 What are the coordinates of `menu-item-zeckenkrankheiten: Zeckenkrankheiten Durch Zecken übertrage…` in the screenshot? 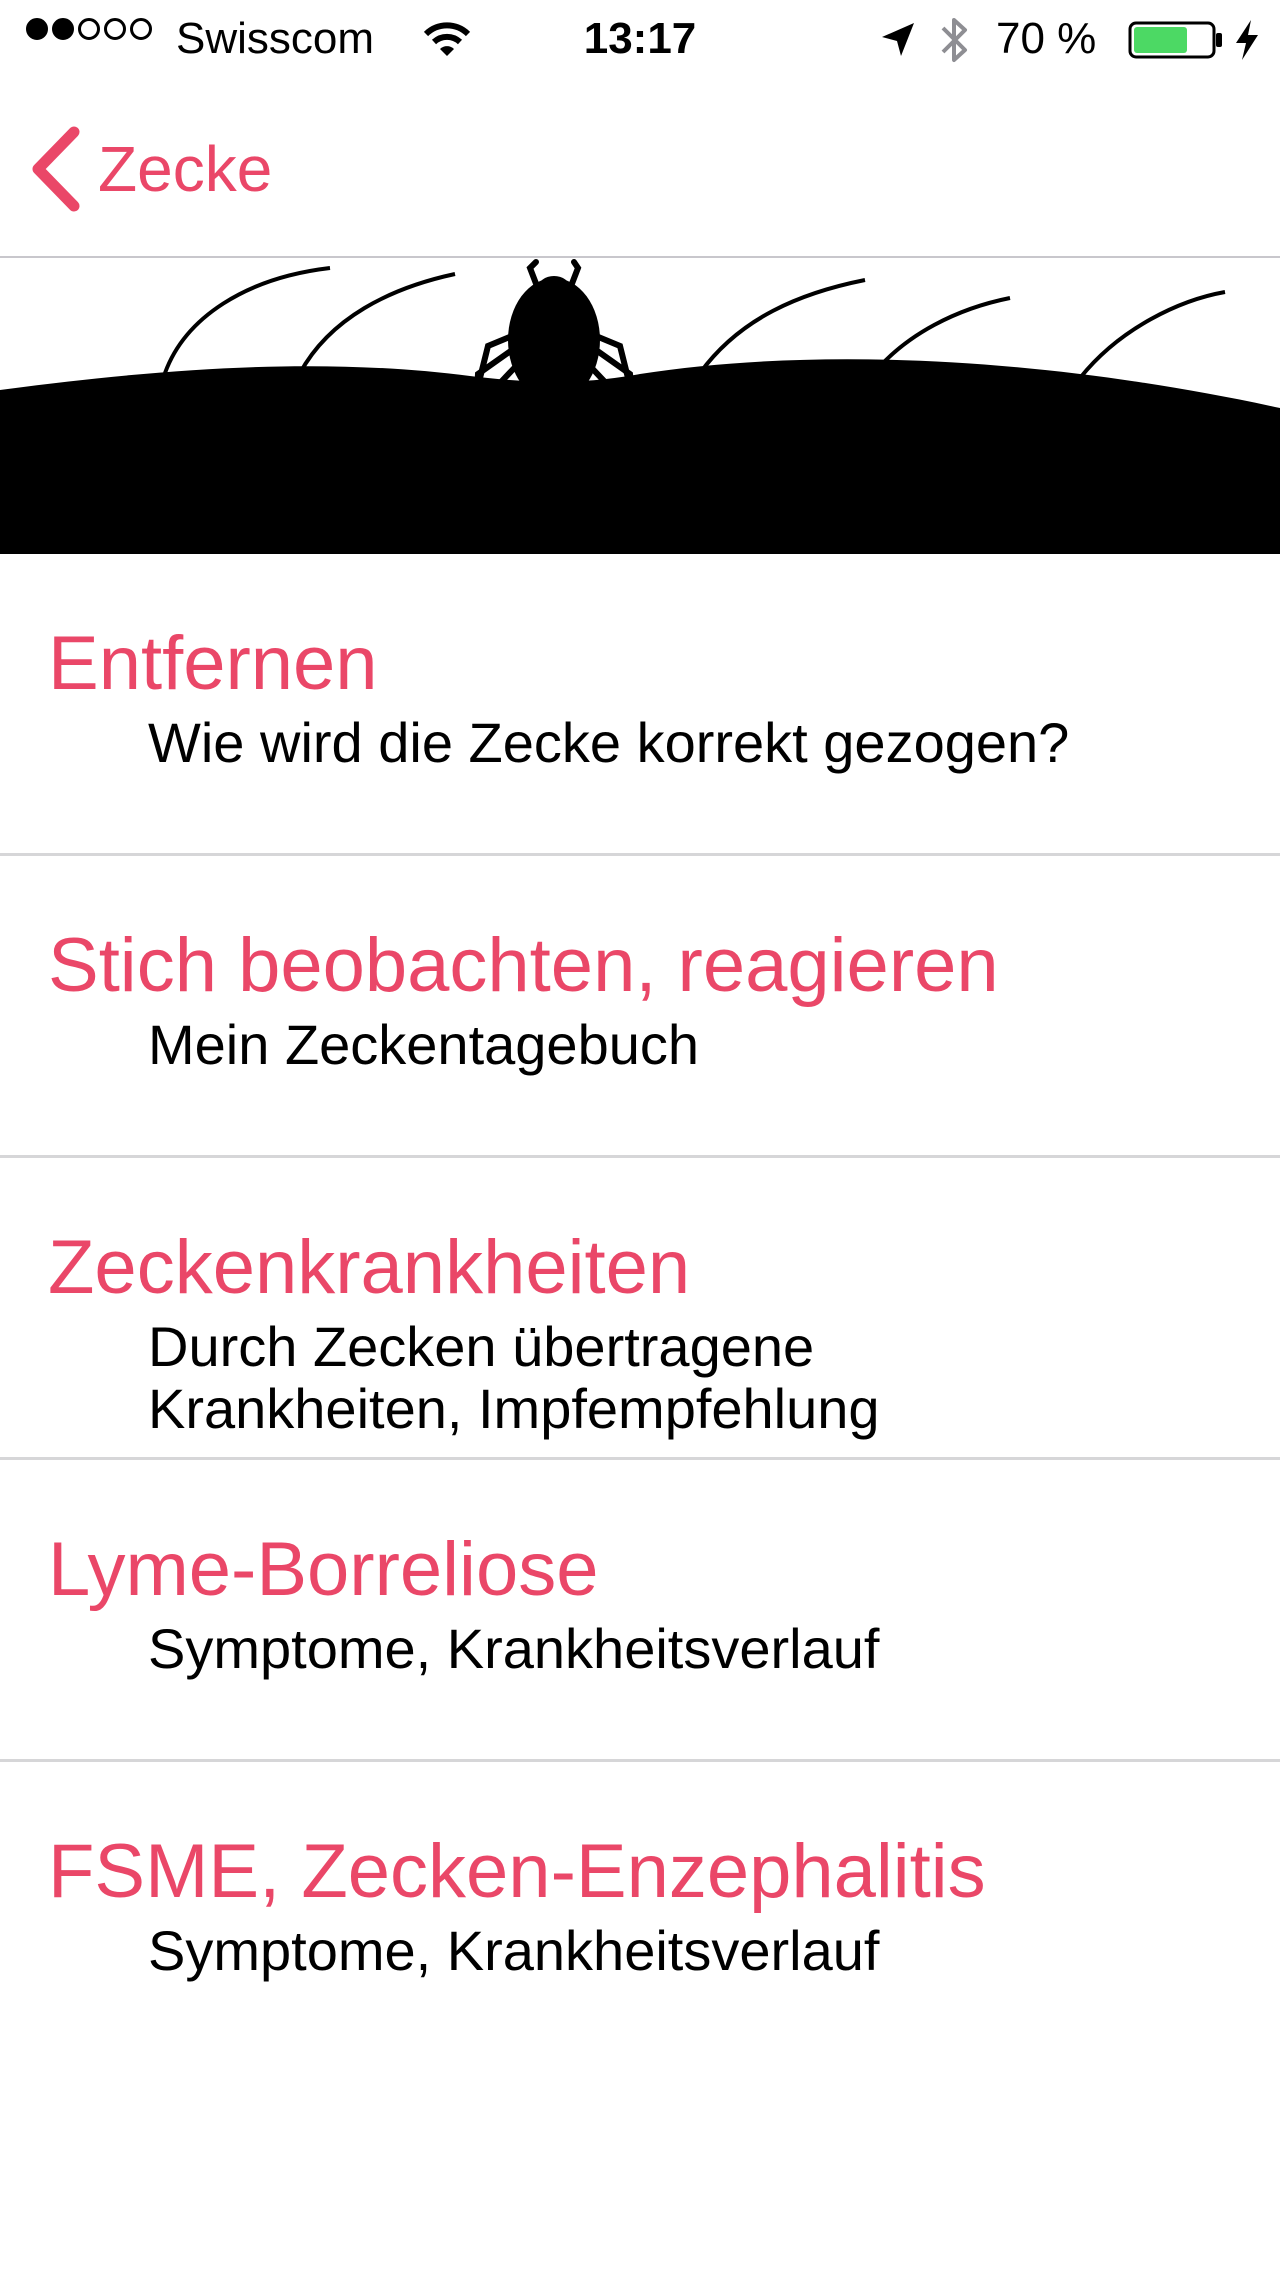 It's located at (640, 1309).